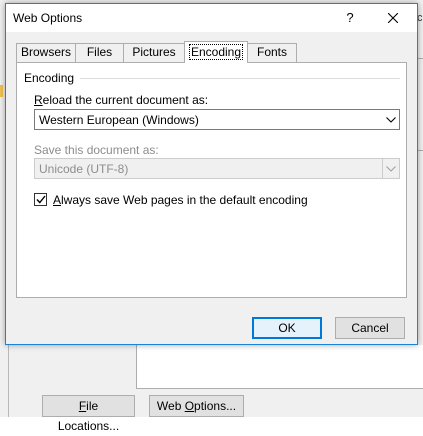  I want to click on close-icon, so click(393, 18).